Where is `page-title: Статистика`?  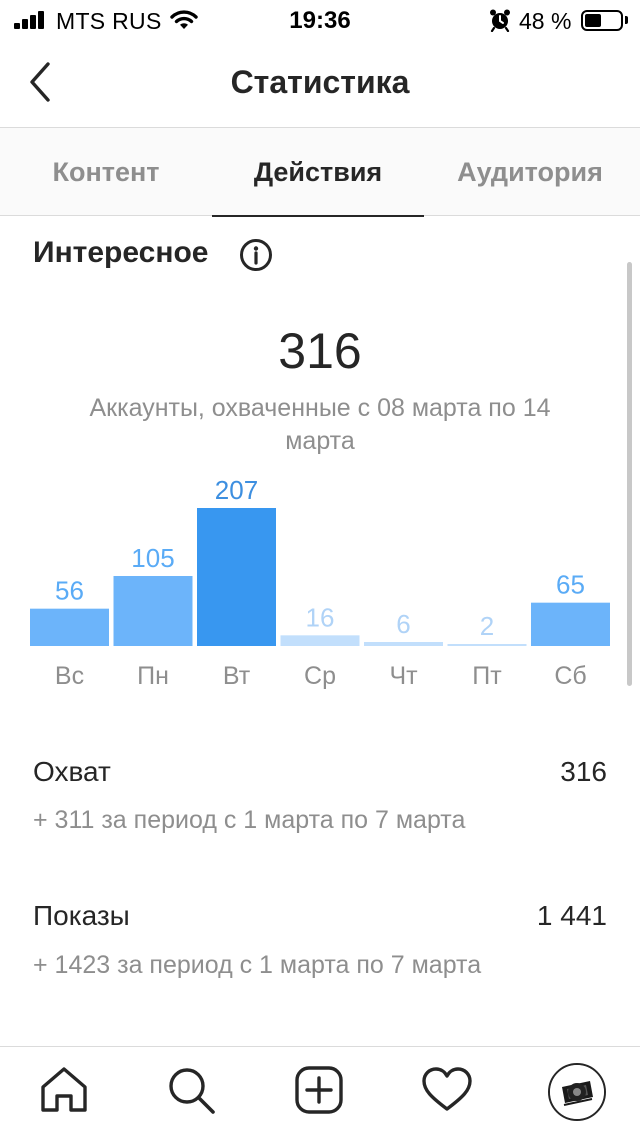
page-title: Статистика is located at coordinates (320, 82).